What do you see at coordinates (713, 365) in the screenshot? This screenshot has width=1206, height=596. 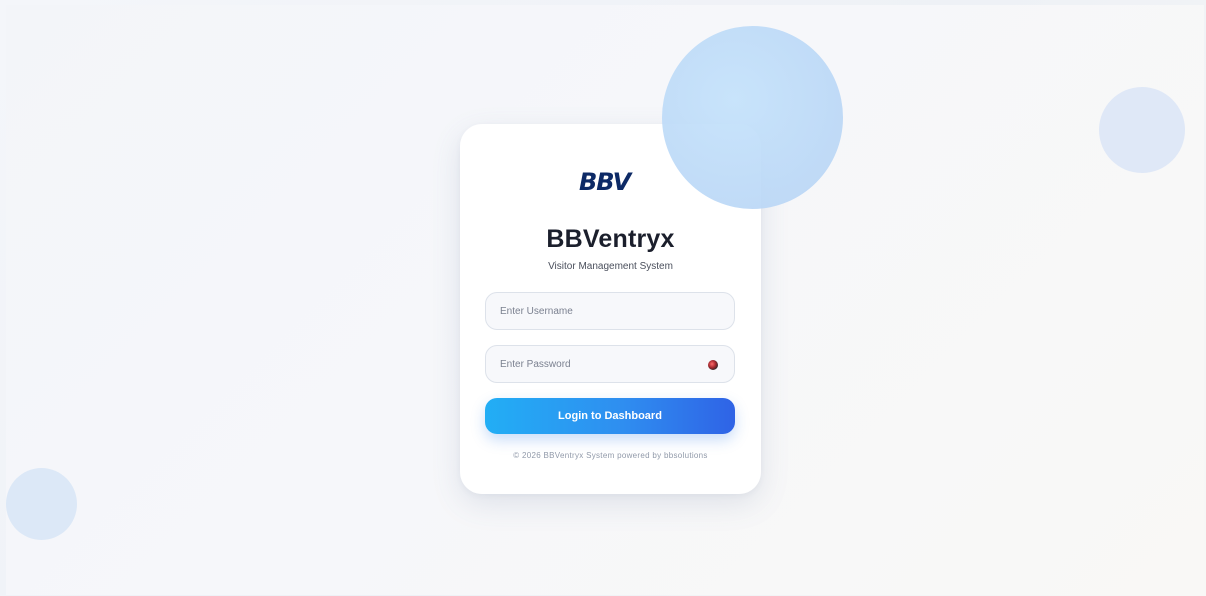 I see `eye-icon` at bounding box center [713, 365].